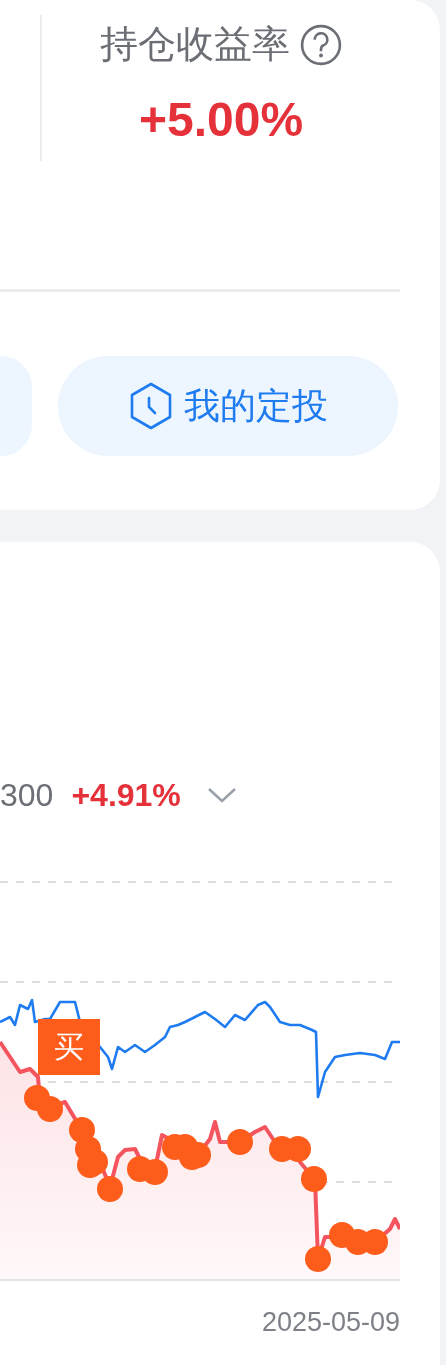 The width and height of the screenshot is (446, 1365). What do you see at coordinates (221, 119) in the screenshot?
I see `holding-return-value: +5.00%` at bounding box center [221, 119].